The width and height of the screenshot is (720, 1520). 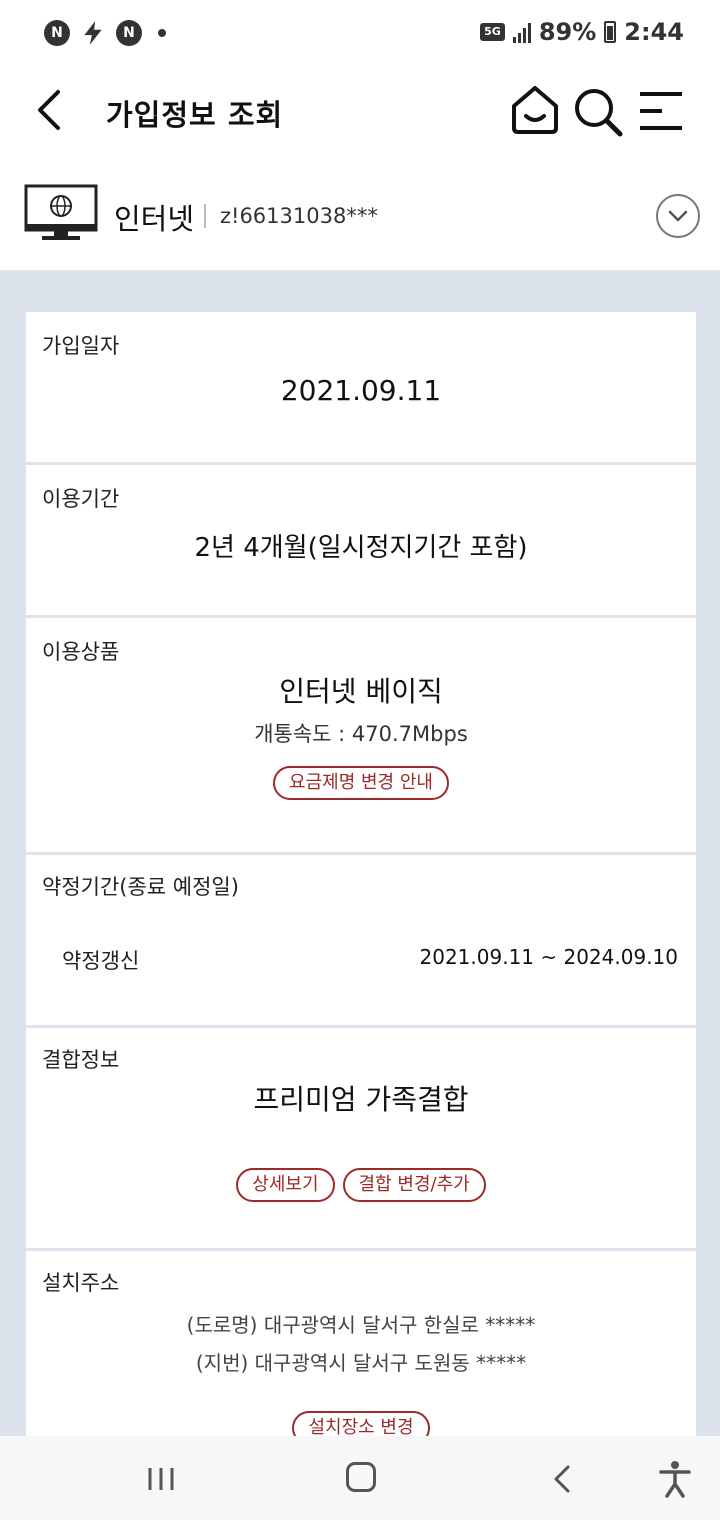 I want to click on contract-range: 2021.09.11 ~ 2024.09.10, so click(x=549, y=957).